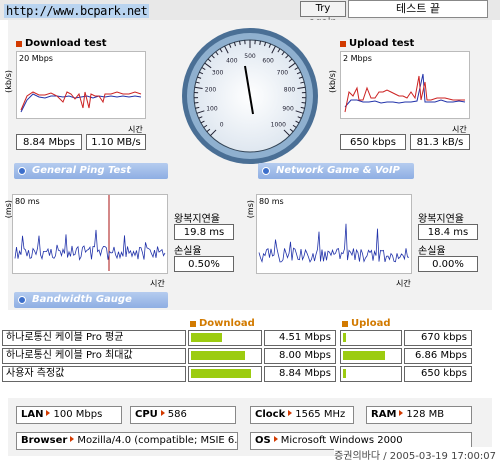 The width and height of the screenshot is (500, 463). I want to click on voip-test-header: Network Game & VoIP Test, so click(336, 177).